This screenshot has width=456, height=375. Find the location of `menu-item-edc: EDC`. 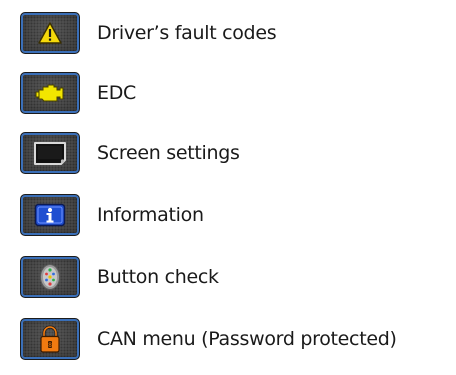

menu-item-edc: EDC is located at coordinates (230, 93).